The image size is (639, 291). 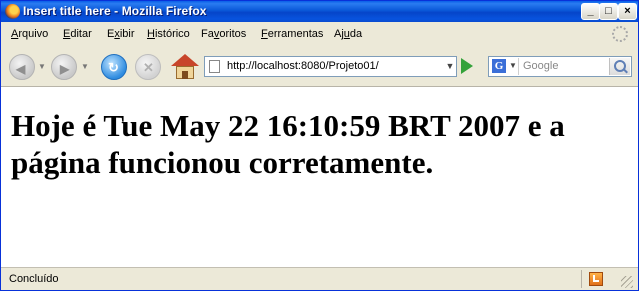 What do you see at coordinates (223, 34) in the screenshot?
I see `menu-favoritos: Favoritos` at bounding box center [223, 34].